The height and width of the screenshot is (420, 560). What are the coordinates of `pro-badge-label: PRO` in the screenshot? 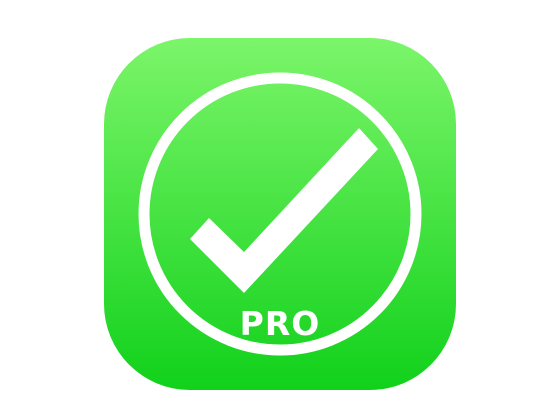 It's located at (280, 323).